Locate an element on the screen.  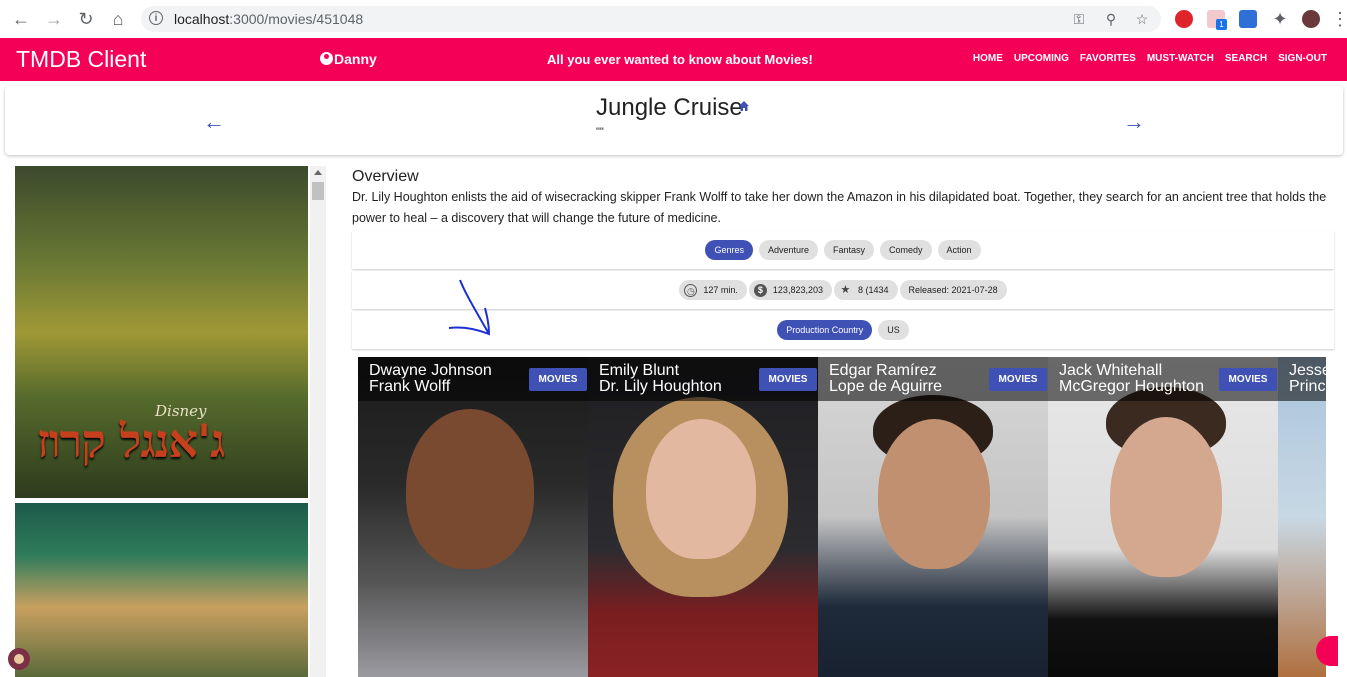
back-arrow-icon: ← is located at coordinates (21, 19).